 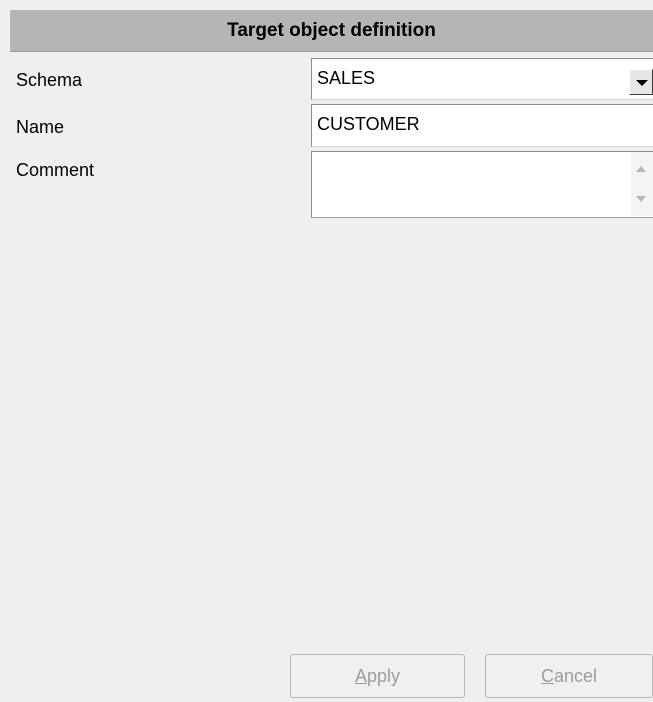 I want to click on name-label: Name, so click(x=40, y=127).